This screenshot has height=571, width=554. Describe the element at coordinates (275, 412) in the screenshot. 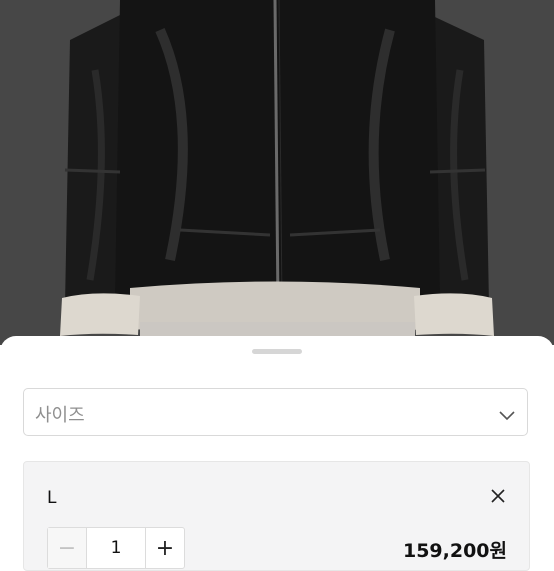

I see `size-dropdown: 사이즈` at that location.